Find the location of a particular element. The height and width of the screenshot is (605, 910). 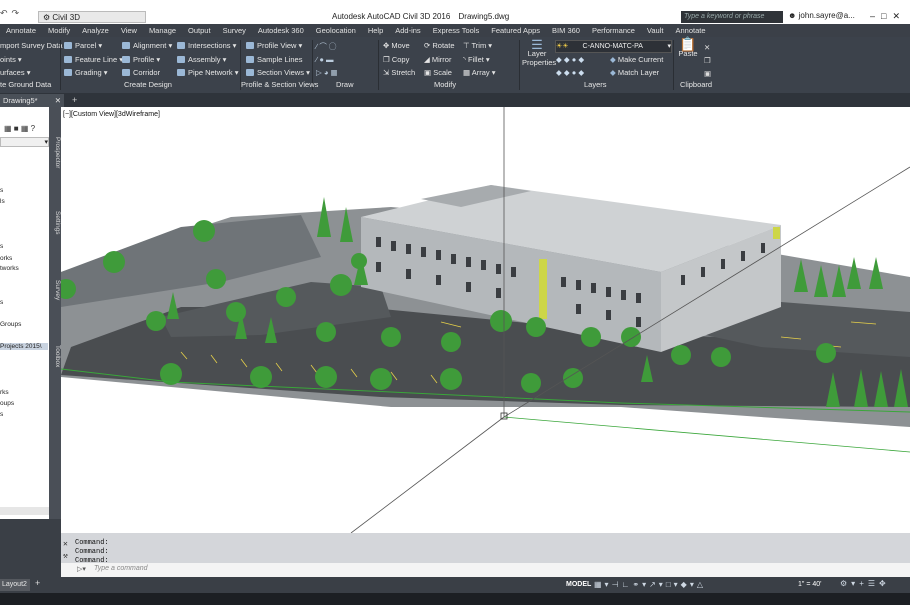

alignment-button: Alignment ▾ is located at coordinates (147, 45).